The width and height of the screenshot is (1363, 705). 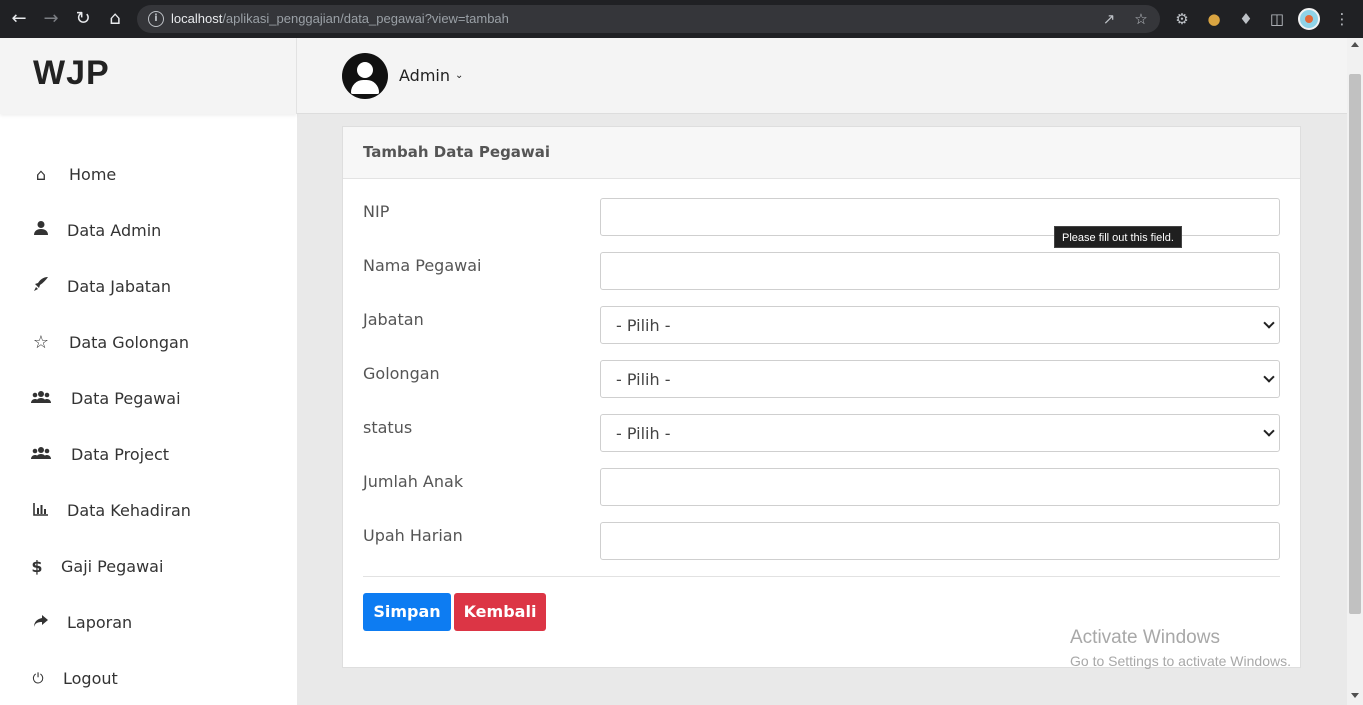 I want to click on bar-chart-icon, so click(x=41, y=511).